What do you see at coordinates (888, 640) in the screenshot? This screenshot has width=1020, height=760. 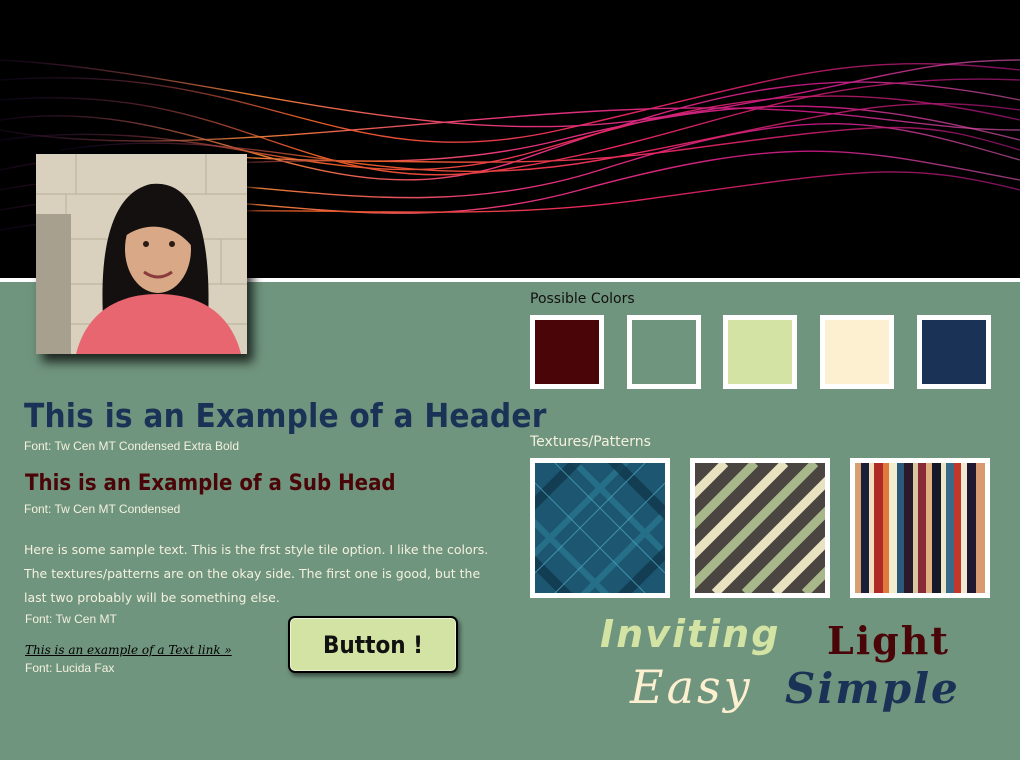 I see `adjective-light: Light` at bounding box center [888, 640].